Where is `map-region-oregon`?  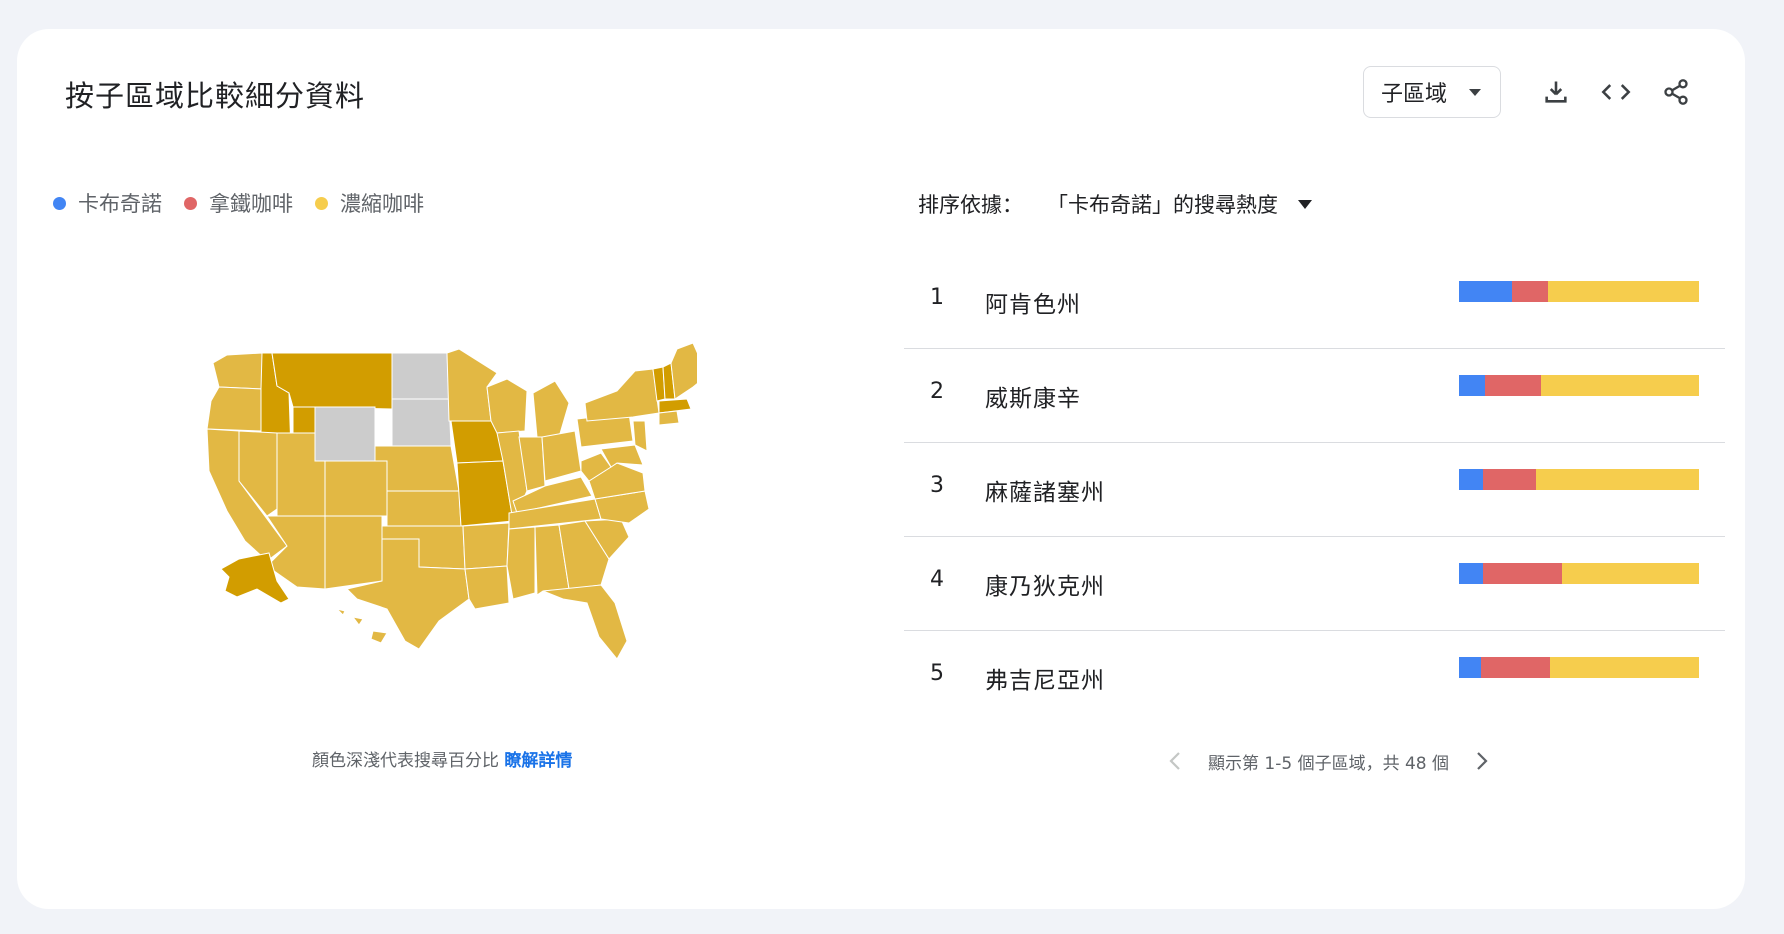
map-region-oregon is located at coordinates (235, 409).